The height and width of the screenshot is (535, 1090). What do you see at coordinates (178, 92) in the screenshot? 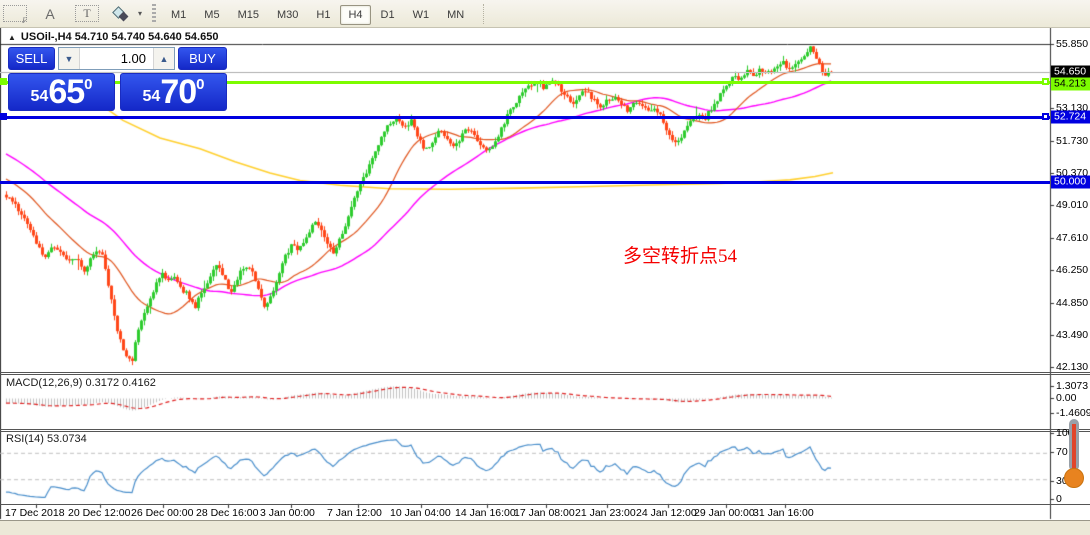
I see `ask-big-digits: 70` at bounding box center [178, 92].